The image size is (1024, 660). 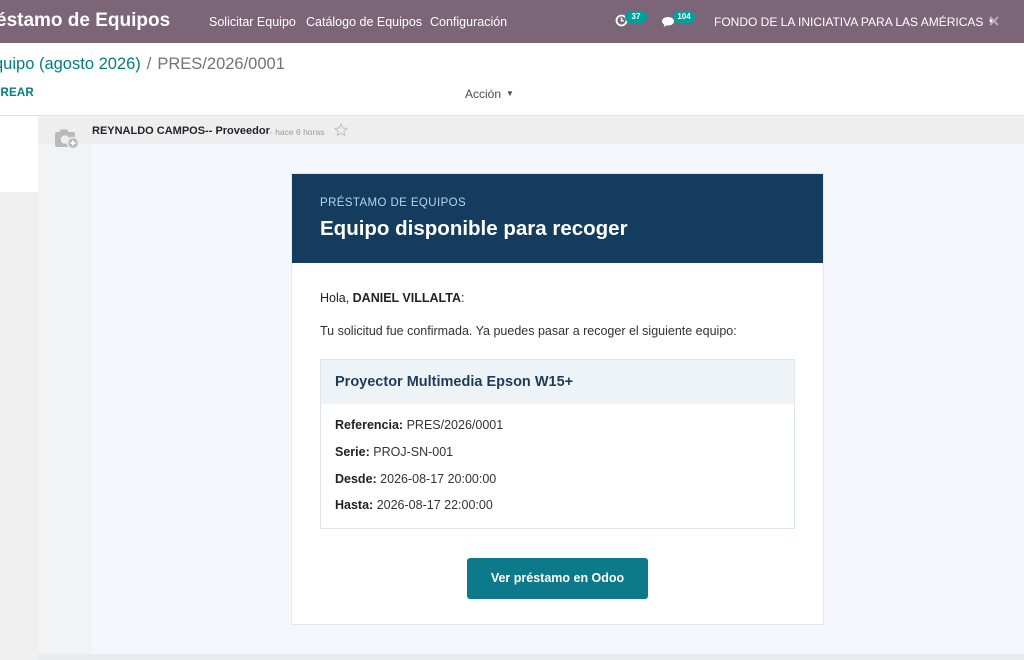 I want to click on chevron-down-icon: ▼, so click(x=510, y=93).